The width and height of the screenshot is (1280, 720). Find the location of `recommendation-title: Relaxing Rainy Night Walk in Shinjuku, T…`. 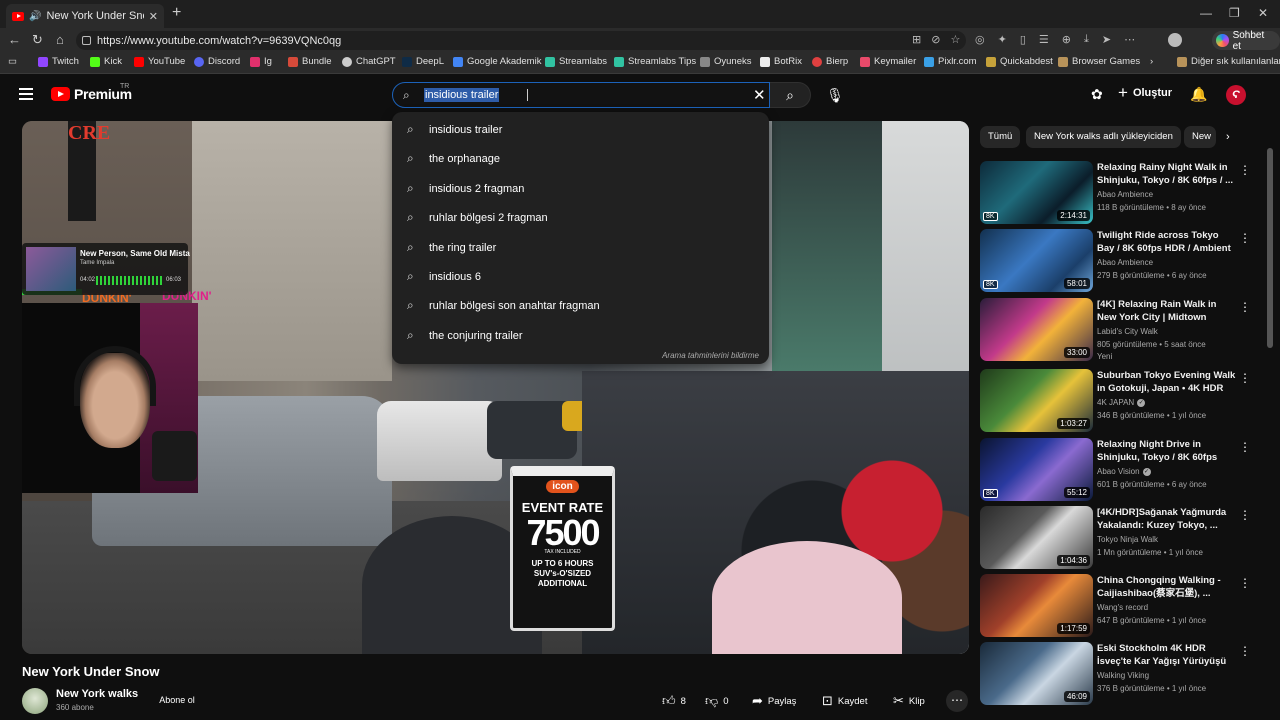

recommendation-title: Relaxing Rainy Night Walk in Shinjuku, T… is located at coordinates (1167, 174).